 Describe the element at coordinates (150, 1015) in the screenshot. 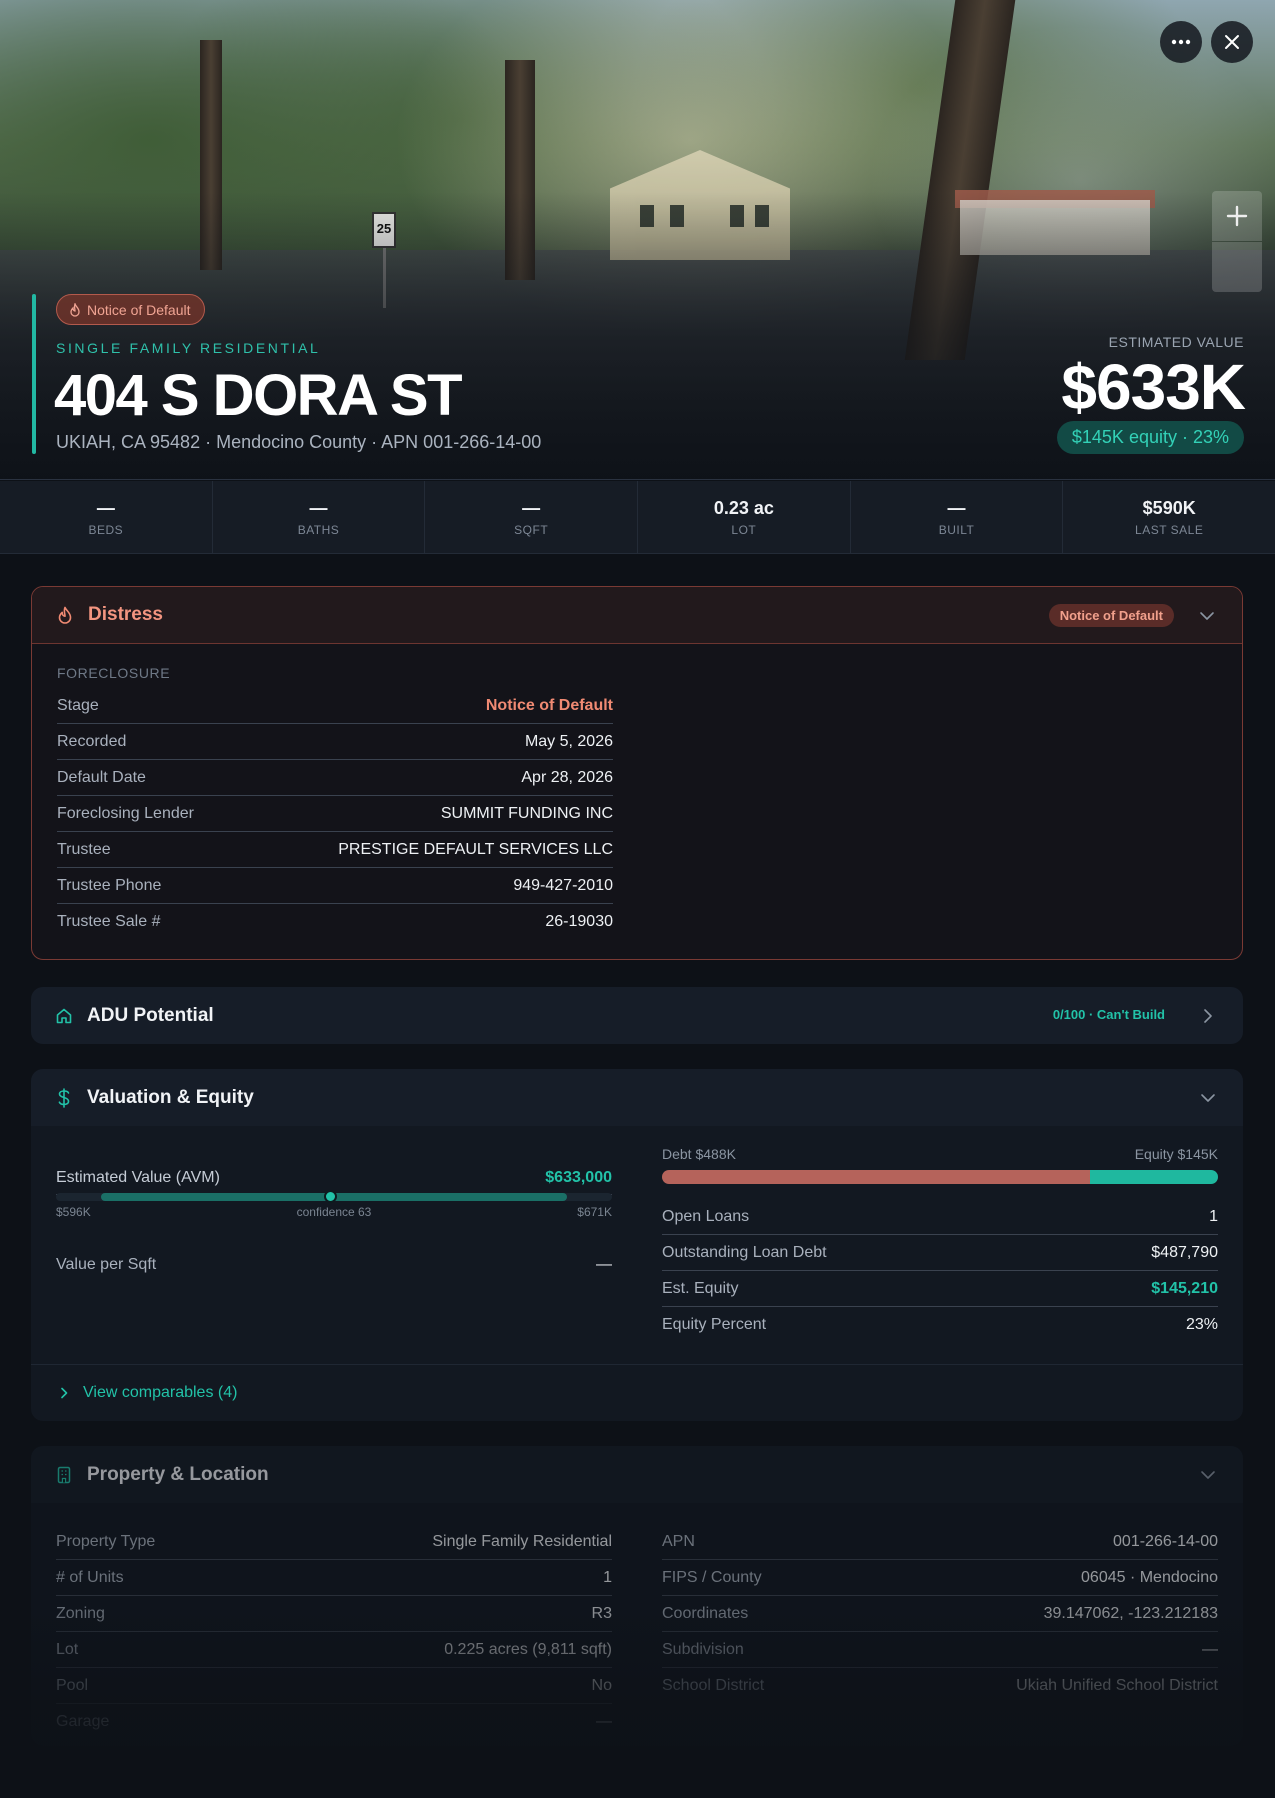

I see `adu-title: ADU Potential` at that location.